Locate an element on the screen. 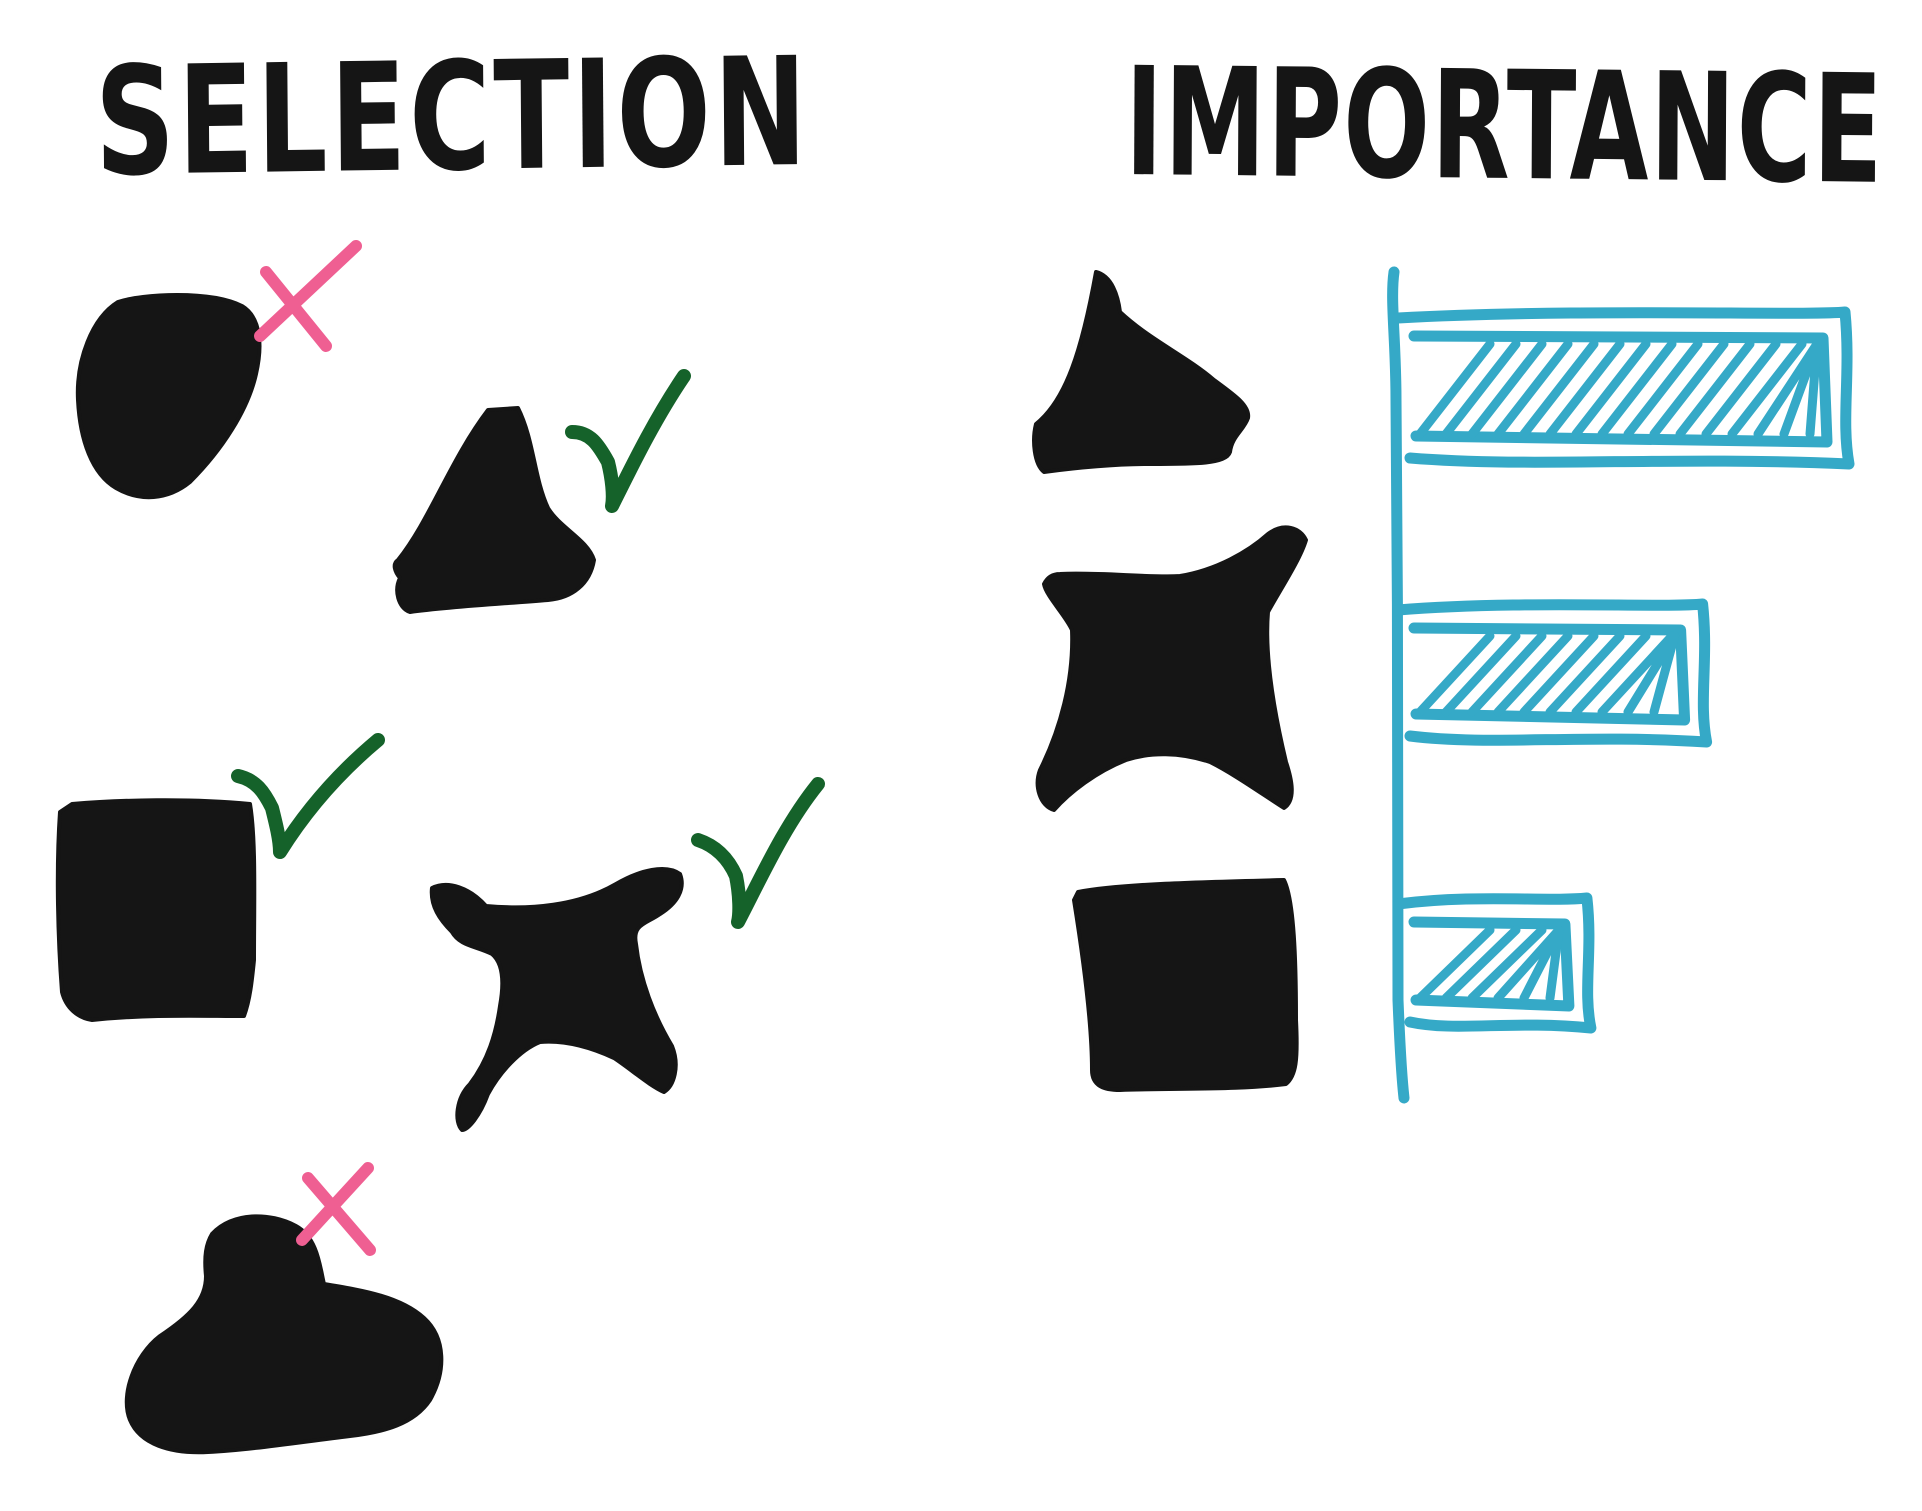 This screenshot has height=1511, width=1922. importance-bar-chart is located at coordinates (1621, 685).